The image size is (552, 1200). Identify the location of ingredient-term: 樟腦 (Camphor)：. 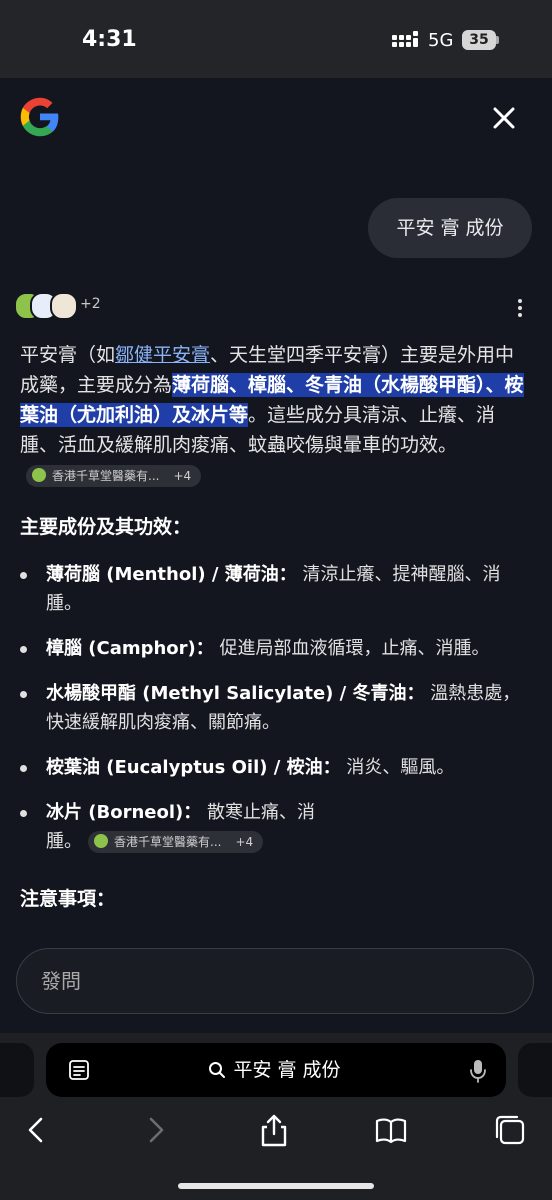
(130, 648).